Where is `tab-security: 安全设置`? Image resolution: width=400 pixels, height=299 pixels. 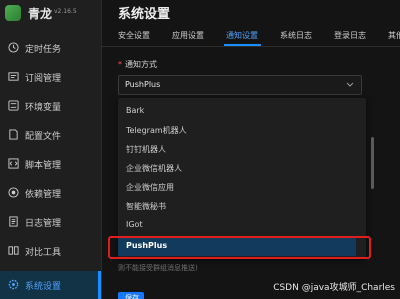
tab-security: 安全设置 is located at coordinates (134, 35).